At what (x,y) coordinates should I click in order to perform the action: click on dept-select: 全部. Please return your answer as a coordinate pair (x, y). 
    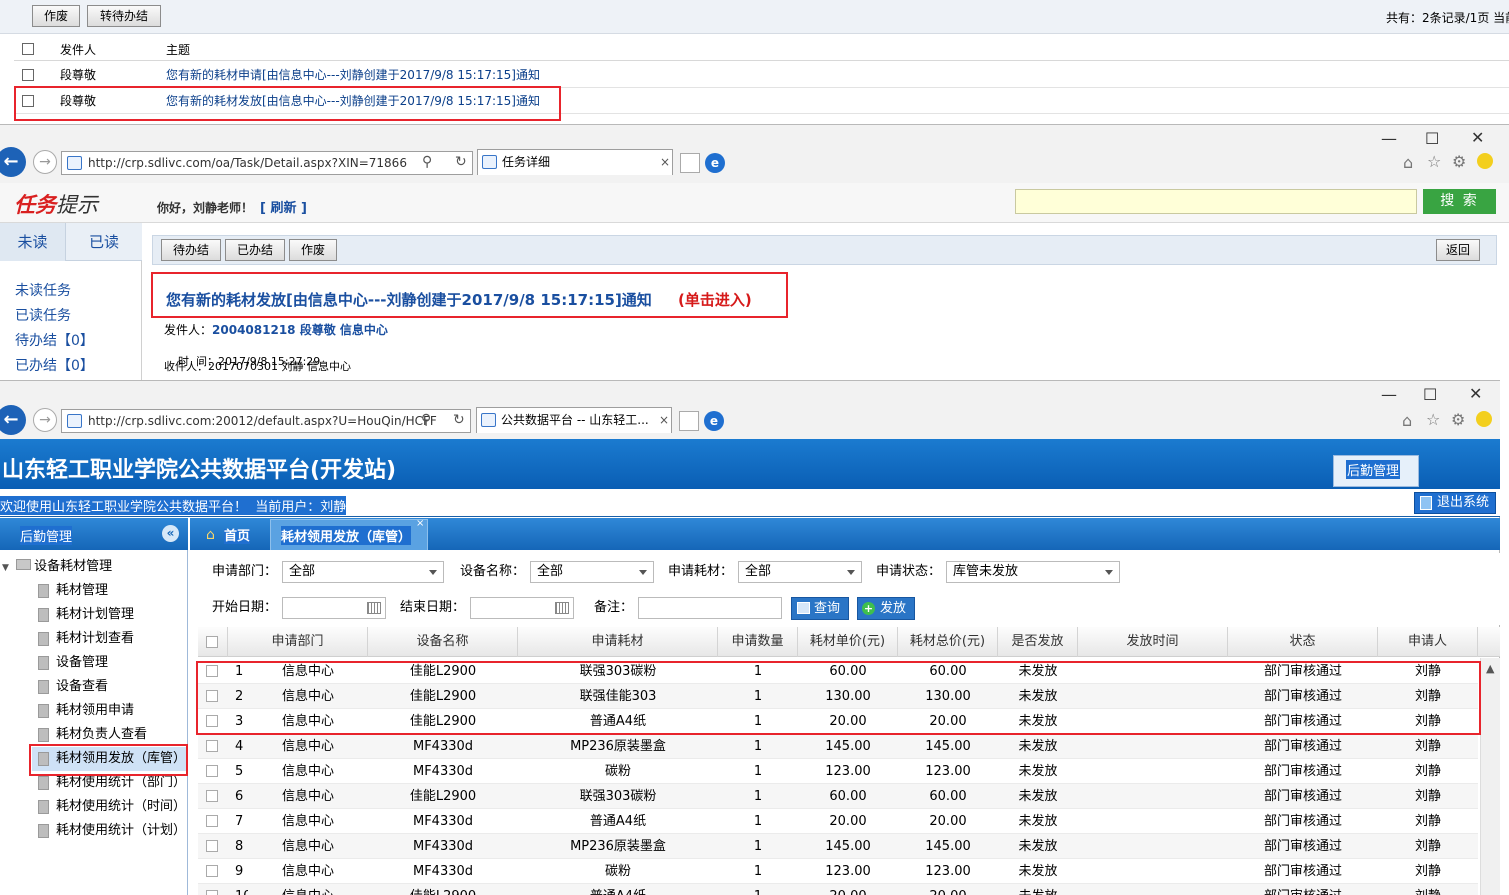
    Looking at the image, I should click on (363, 572).